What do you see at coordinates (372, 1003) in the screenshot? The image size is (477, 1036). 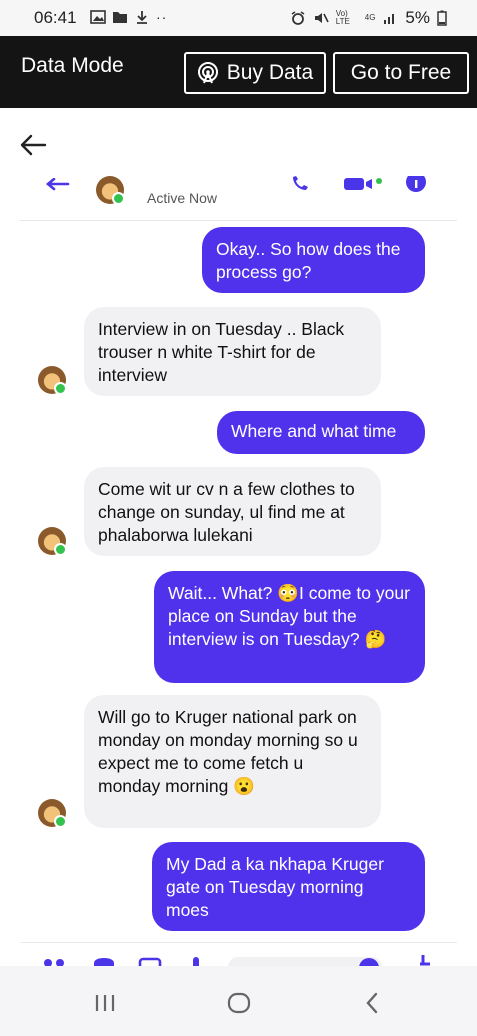 I see `back-nav-icon` at bounding box center [372, 1003].